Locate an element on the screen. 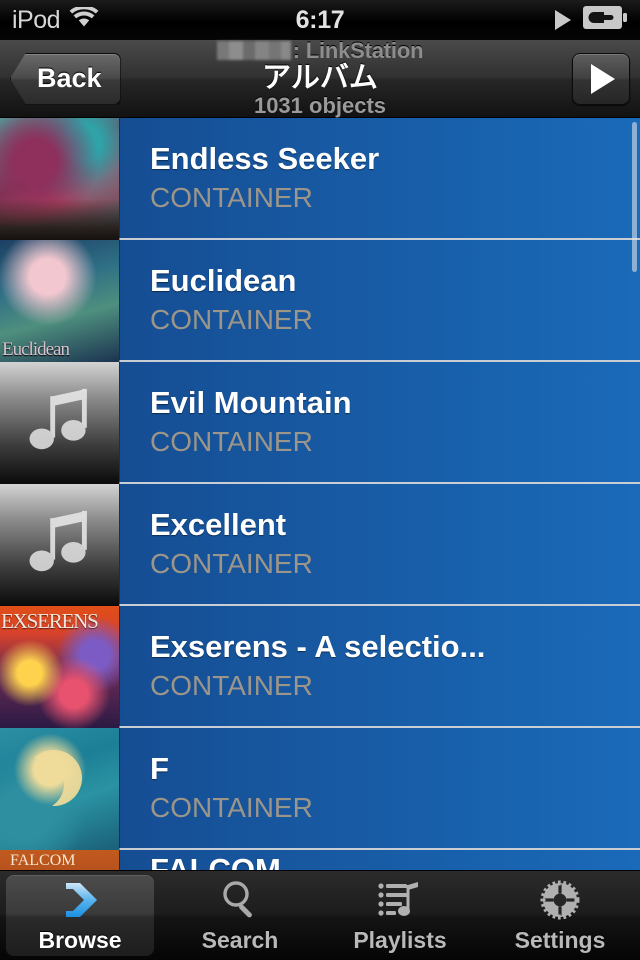  clock-label: 6:17 is located at coordinates (320, 19).